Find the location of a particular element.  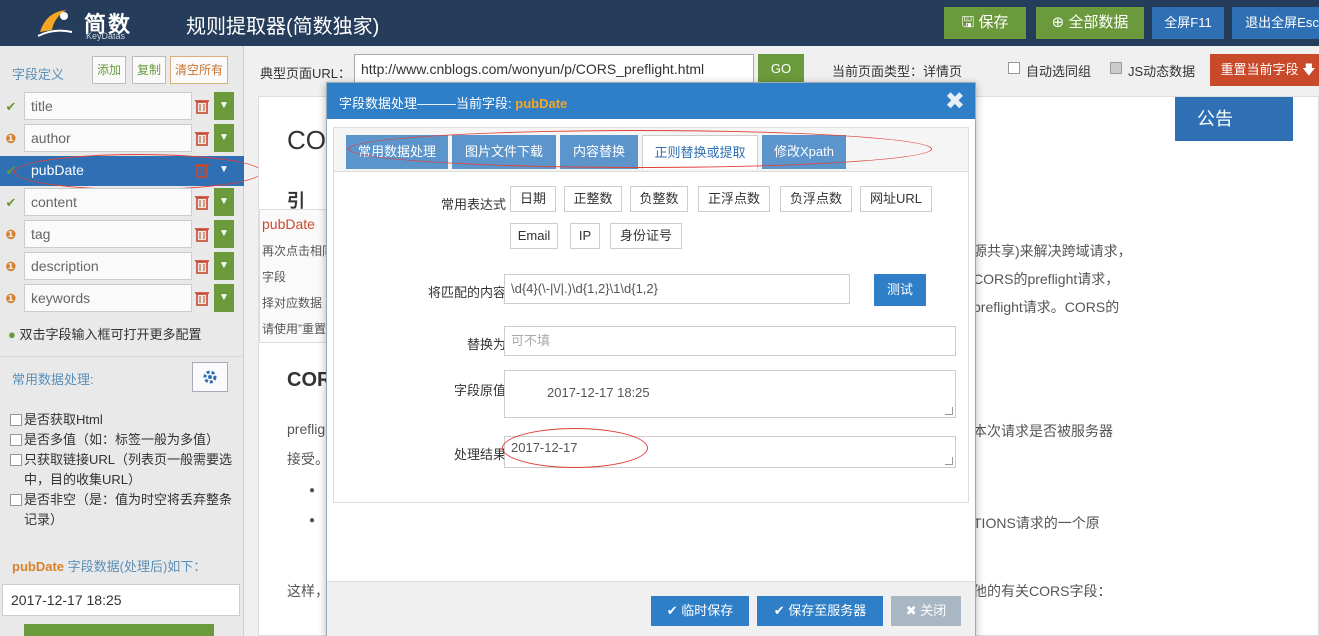

modal-header: 字段数据处理———当前字段: pubDate ✖ is located at coordinates (651, 101).